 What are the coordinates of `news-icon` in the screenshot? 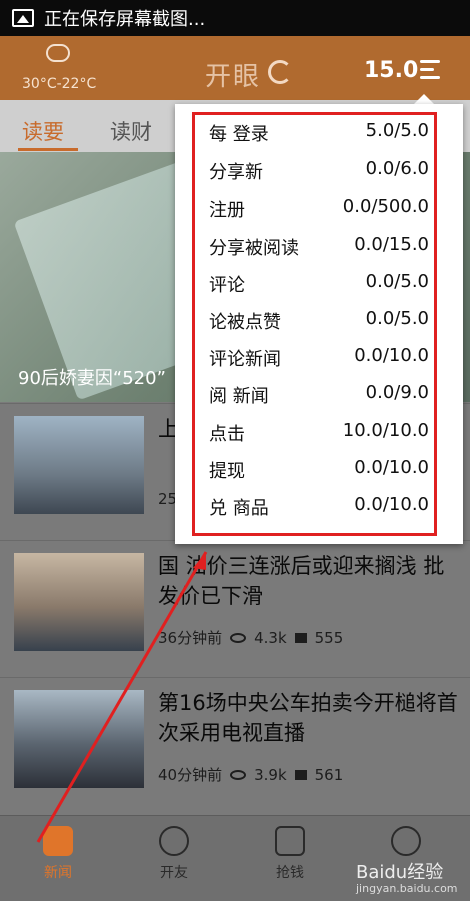 It's located at (58, 841).